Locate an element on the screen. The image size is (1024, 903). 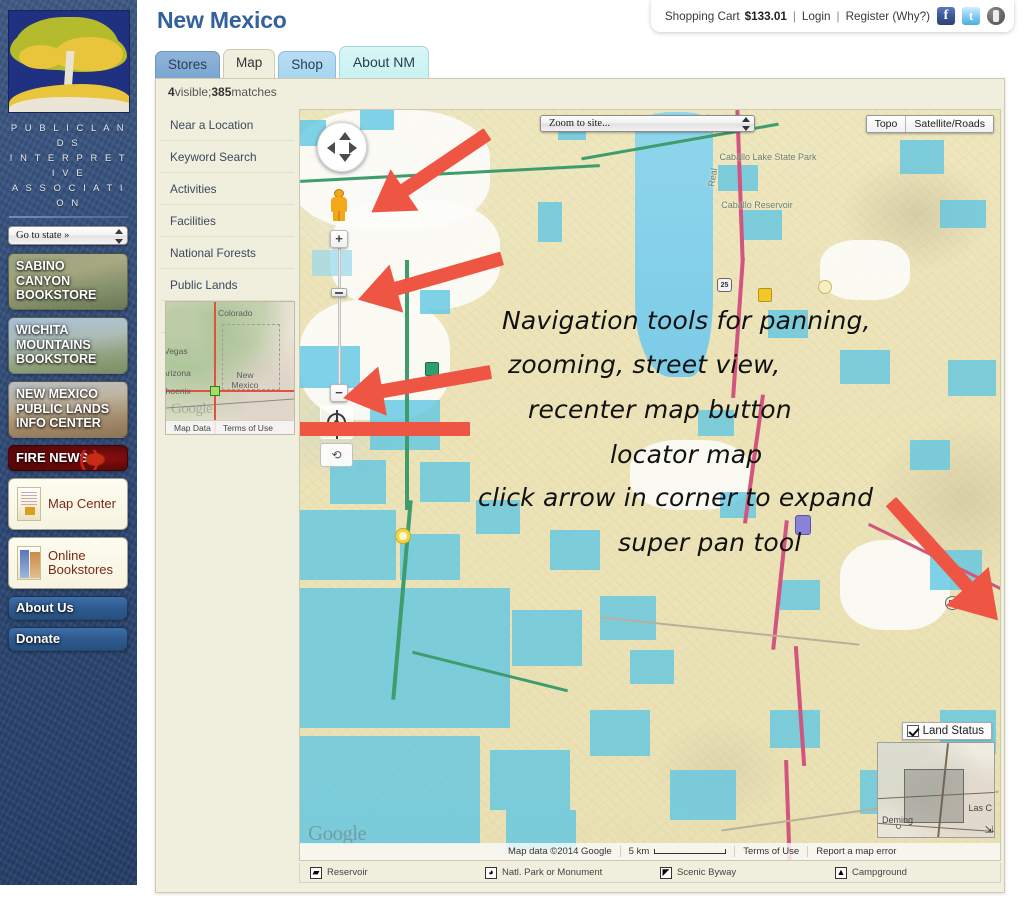
pegman-body is located at coordinates (339, 204).